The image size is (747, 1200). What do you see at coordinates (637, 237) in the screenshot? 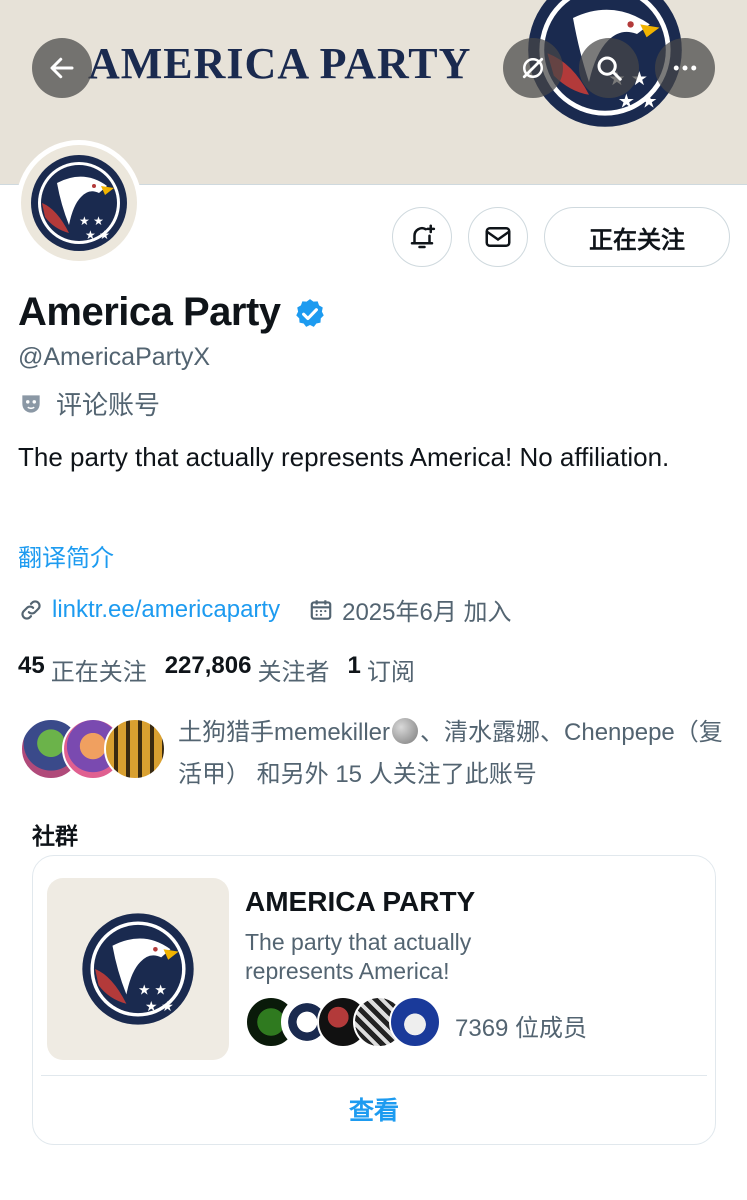
I see `following-button: 正在关注` at bounding box center [637, 237].